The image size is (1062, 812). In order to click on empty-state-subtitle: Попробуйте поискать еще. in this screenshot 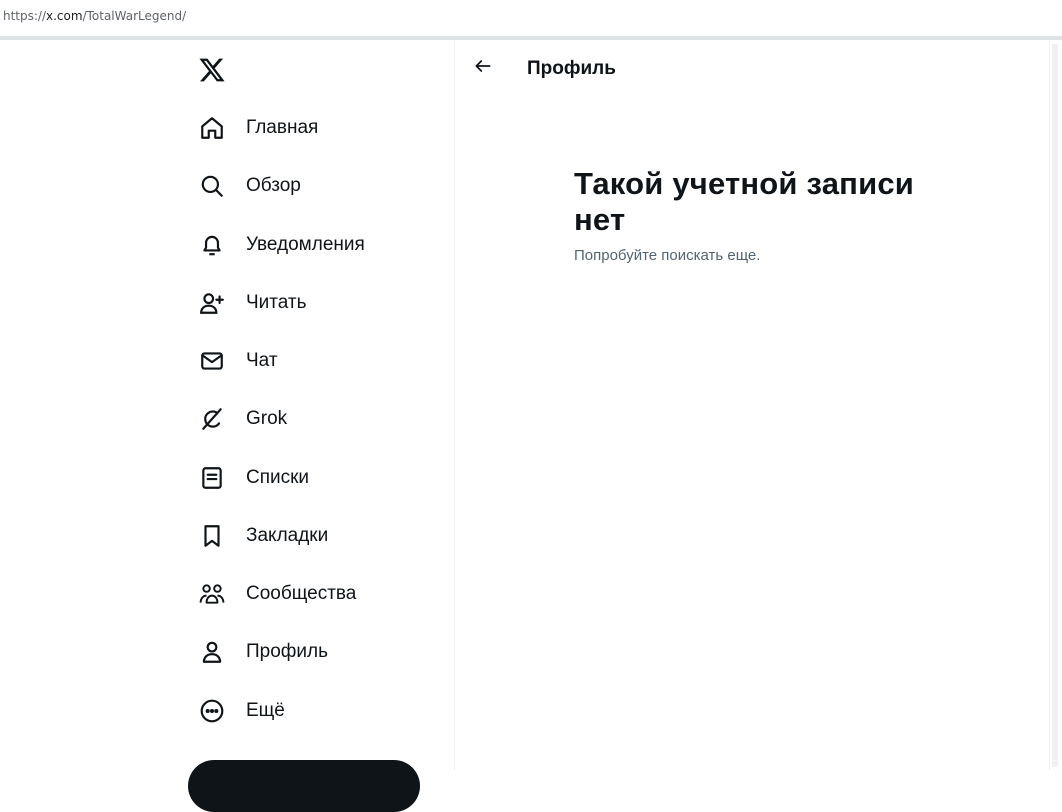, I will do `click(667, 255)`.